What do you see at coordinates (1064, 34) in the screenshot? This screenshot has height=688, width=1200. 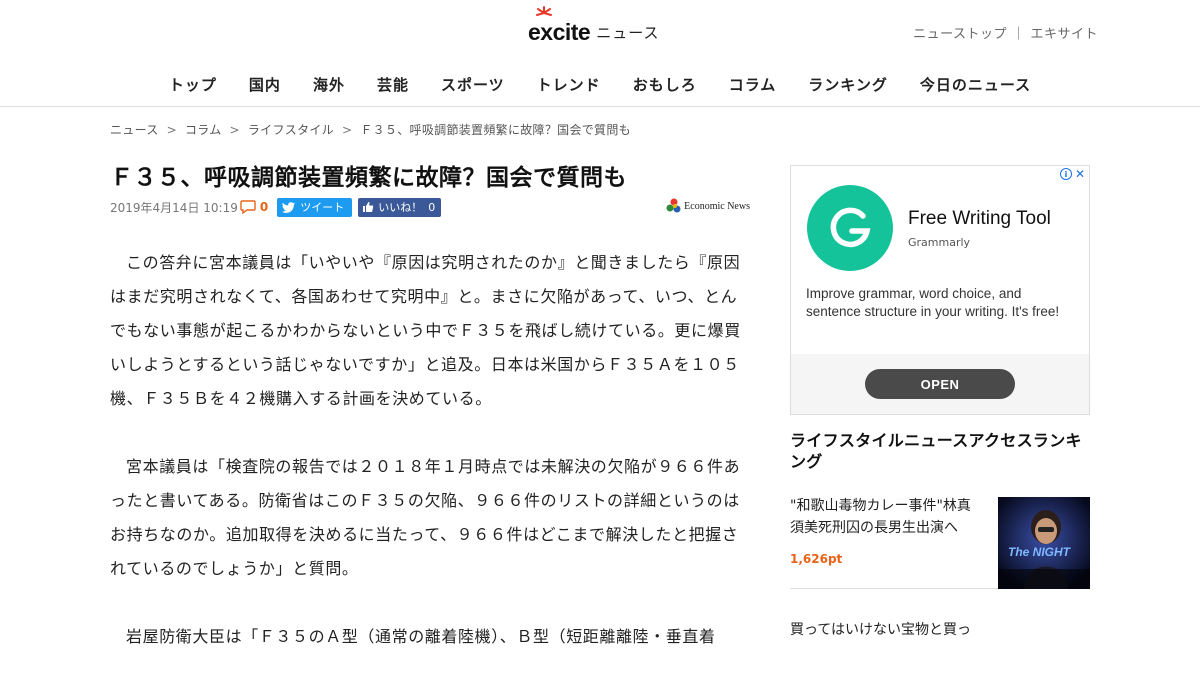 I see `link-excite: エキサイト` at bounding box center [1064, 34].